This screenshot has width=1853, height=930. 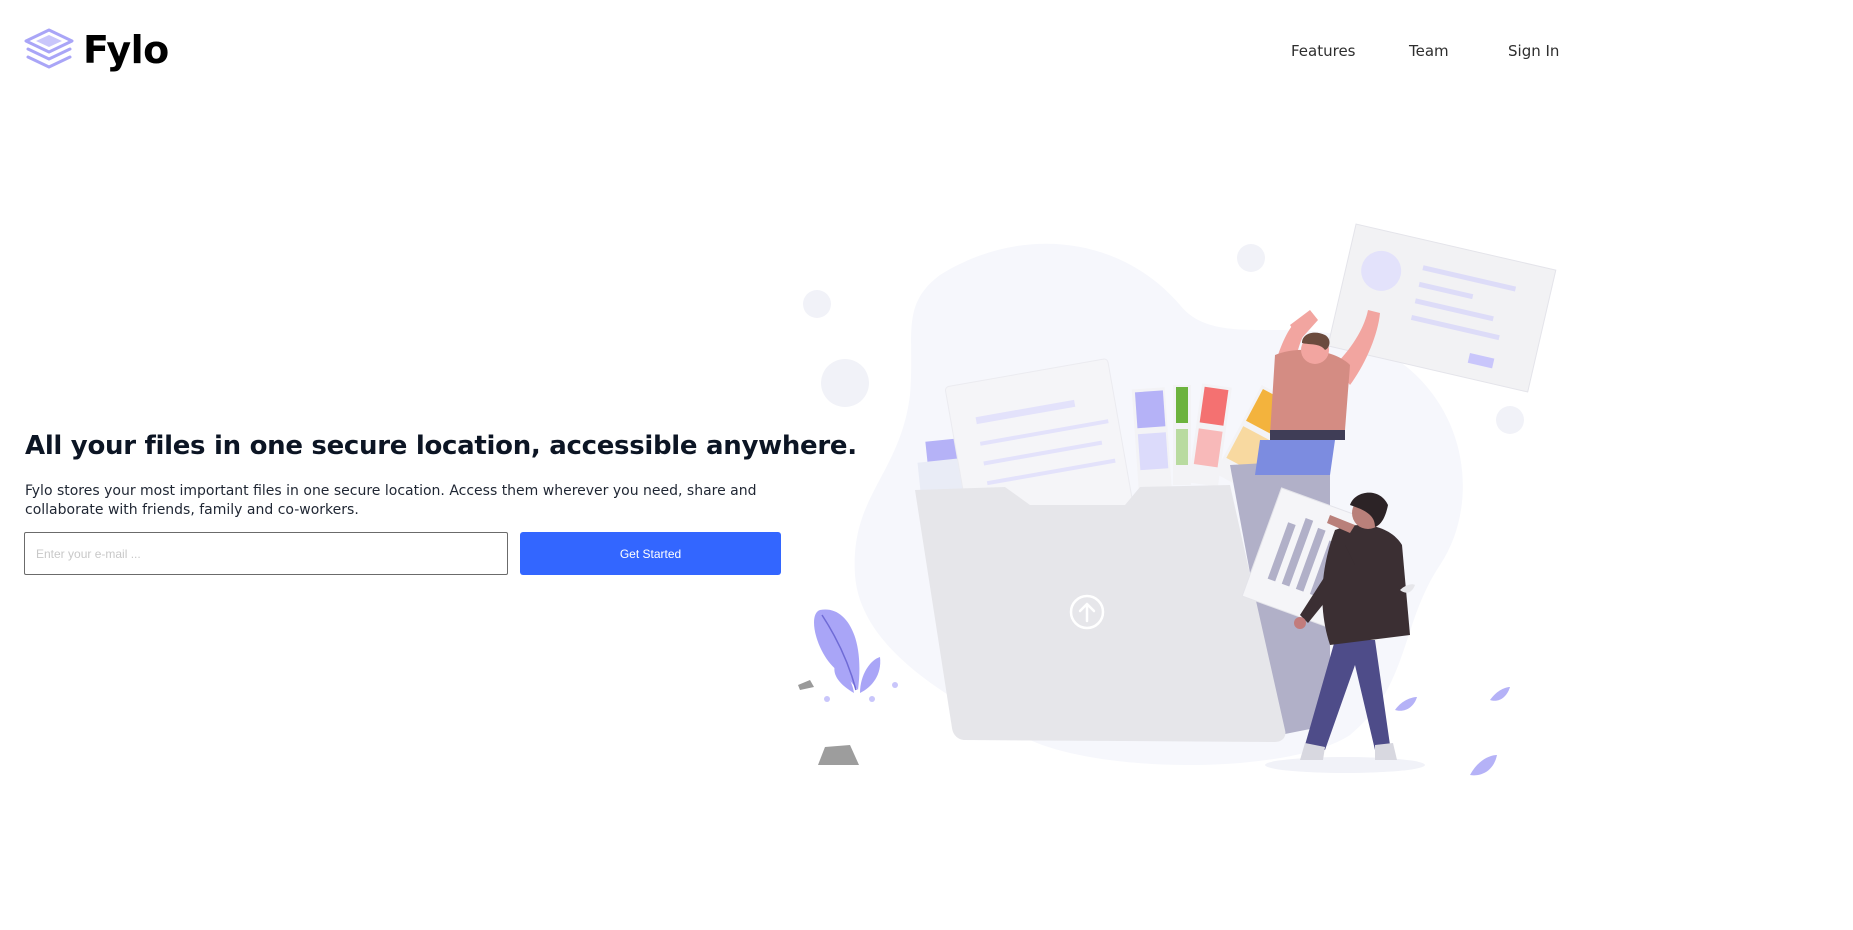 What do you see at coordinates (926, 50) in the screenshot?
I see `site-header: Fylo Features Team Sign In` at bounding box center [926, 50].